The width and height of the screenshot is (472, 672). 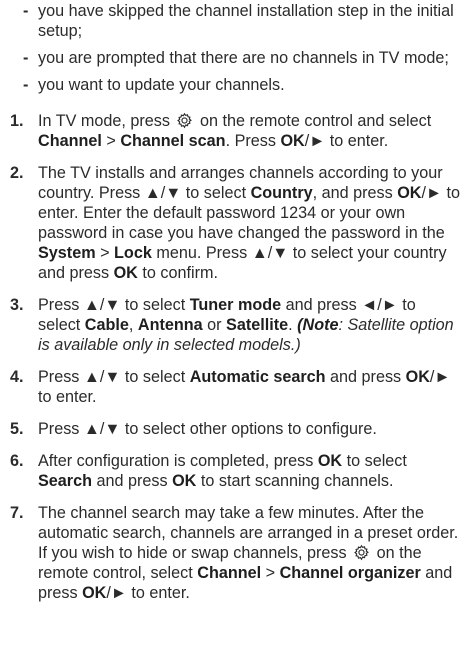 What do you see at coordinates (17, 429) in the screenshot?
I see `step-number: 5.` at bounding box center [17, 429].